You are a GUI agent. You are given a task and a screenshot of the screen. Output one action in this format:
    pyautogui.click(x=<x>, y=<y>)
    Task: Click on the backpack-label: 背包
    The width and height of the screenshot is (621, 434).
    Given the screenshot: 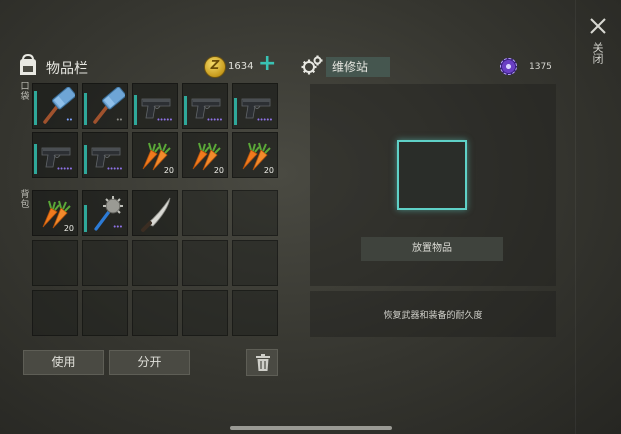 What is the action you would take?
    pyautogui.click(x=25, y=200)
    